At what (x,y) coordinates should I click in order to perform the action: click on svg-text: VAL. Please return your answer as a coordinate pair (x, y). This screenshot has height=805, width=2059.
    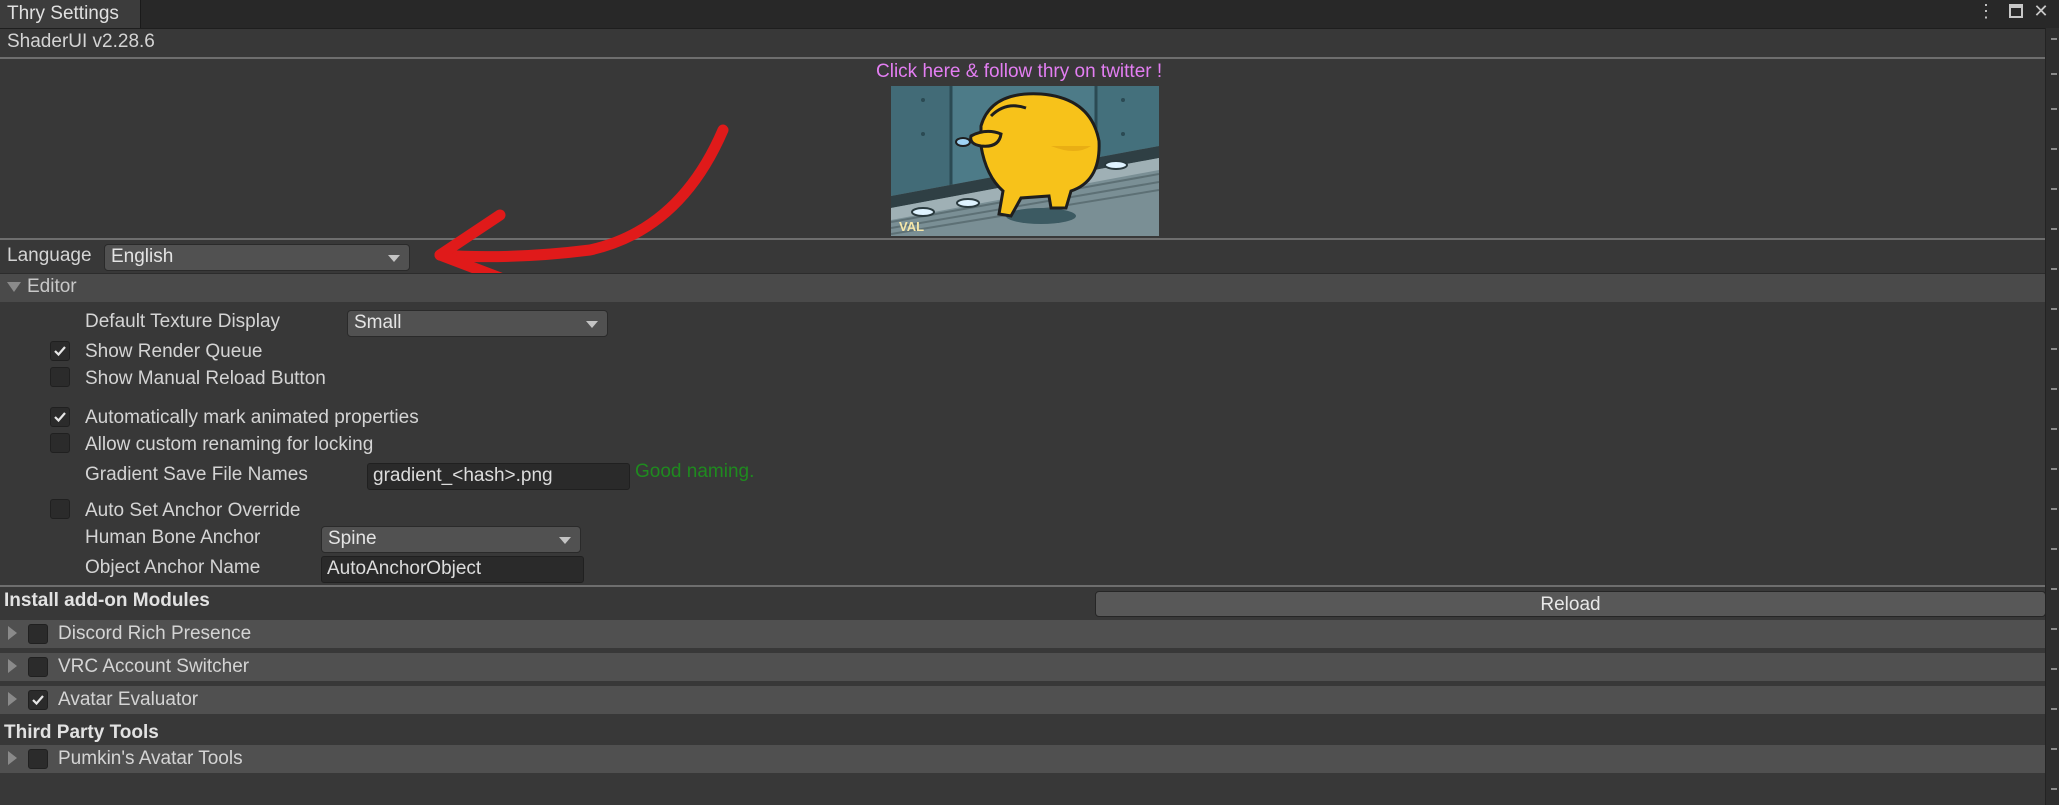
    Looking at the image, I should click on (911, 226).